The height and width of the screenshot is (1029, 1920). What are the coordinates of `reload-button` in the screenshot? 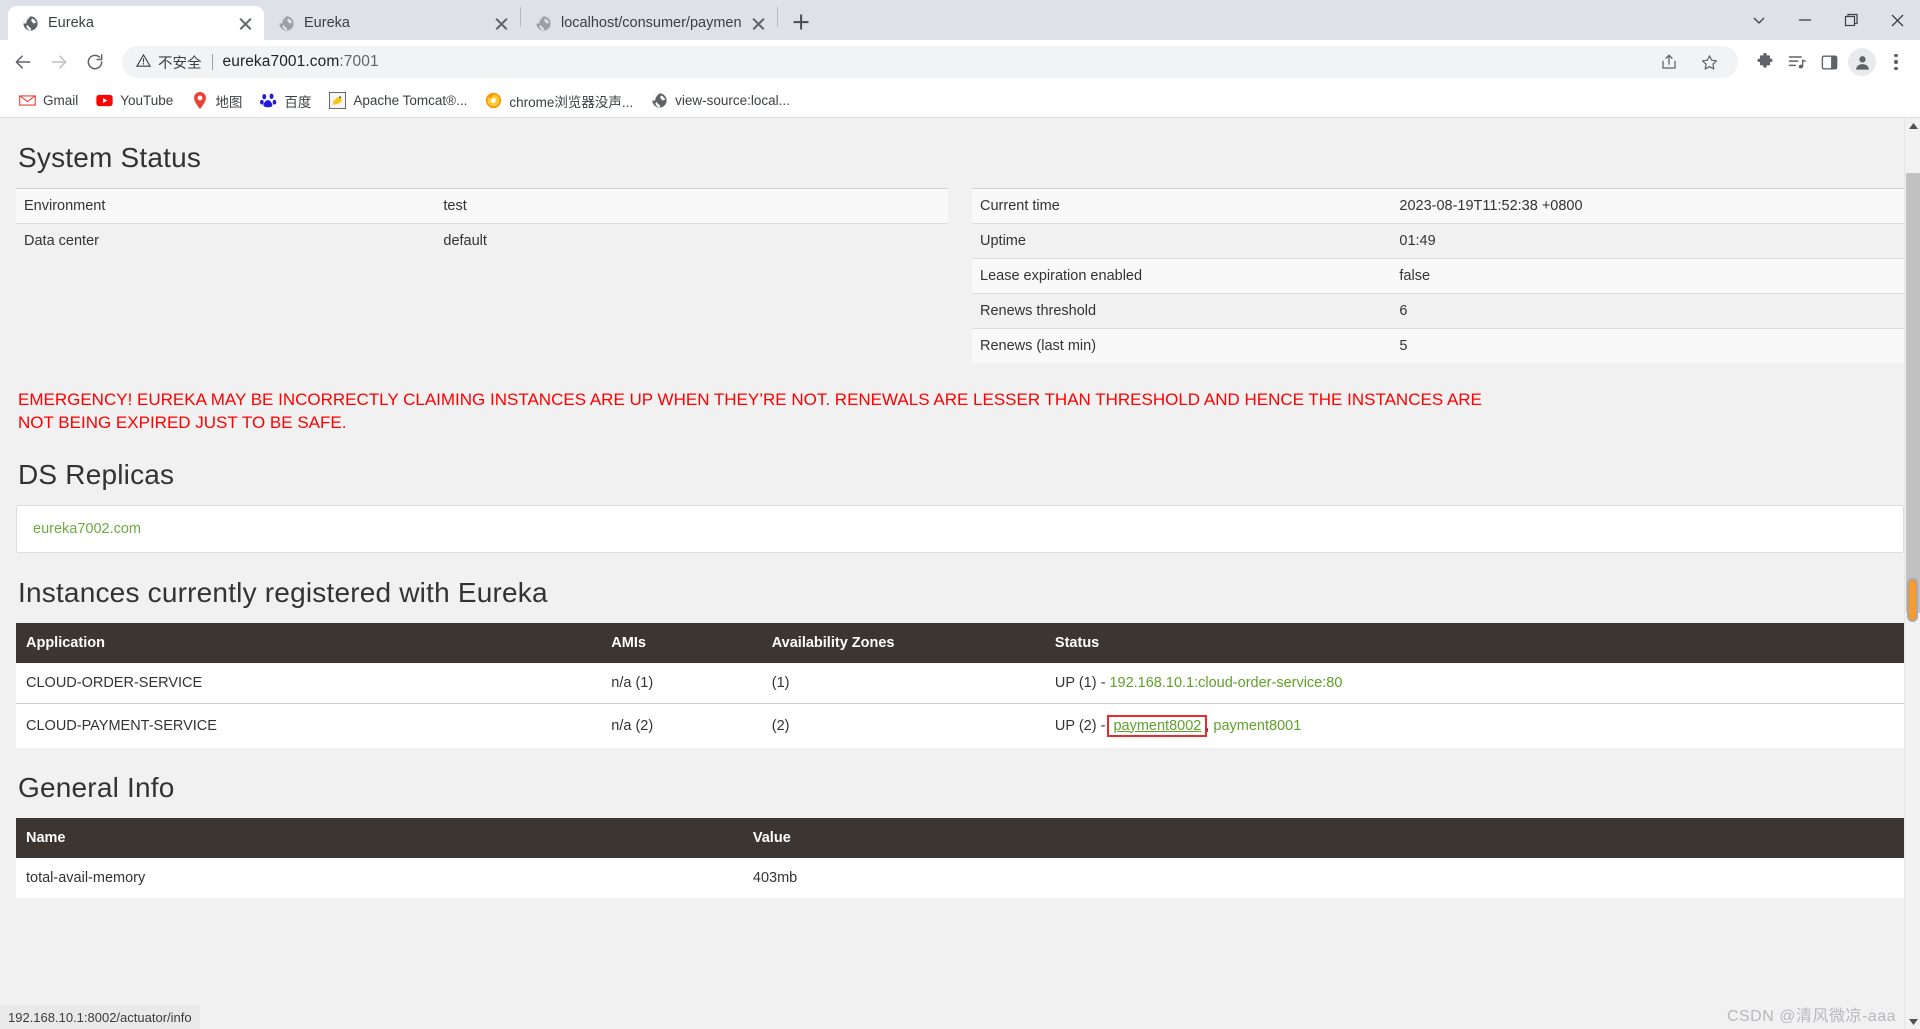 It's located at (95, 62).